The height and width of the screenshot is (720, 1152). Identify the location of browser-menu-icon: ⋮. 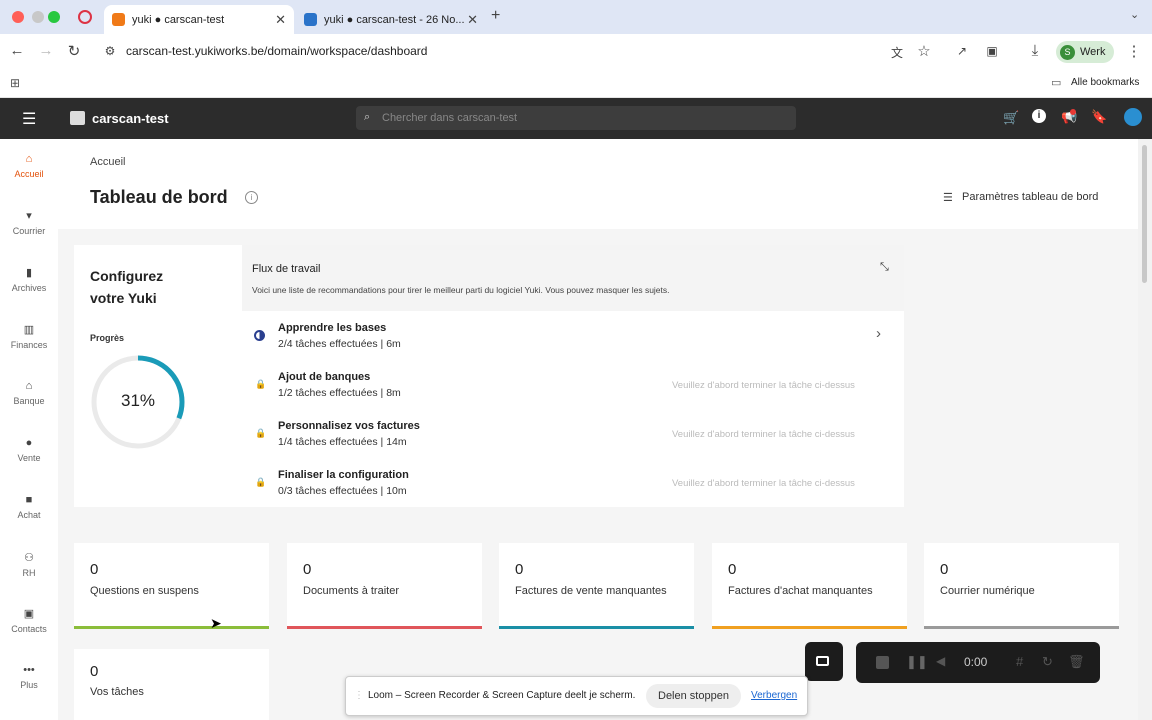
(1134, 51).